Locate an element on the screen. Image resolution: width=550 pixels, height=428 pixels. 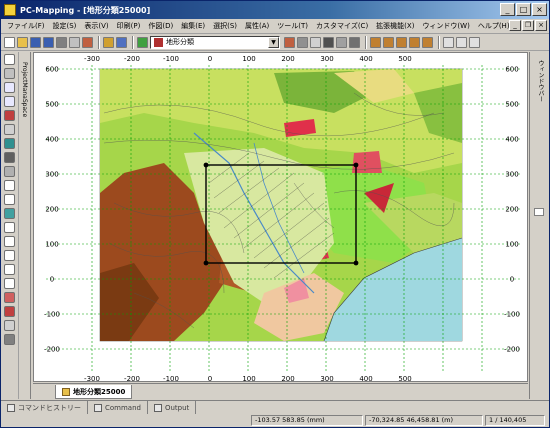
settings-icon is located at coordinates (9, 339).